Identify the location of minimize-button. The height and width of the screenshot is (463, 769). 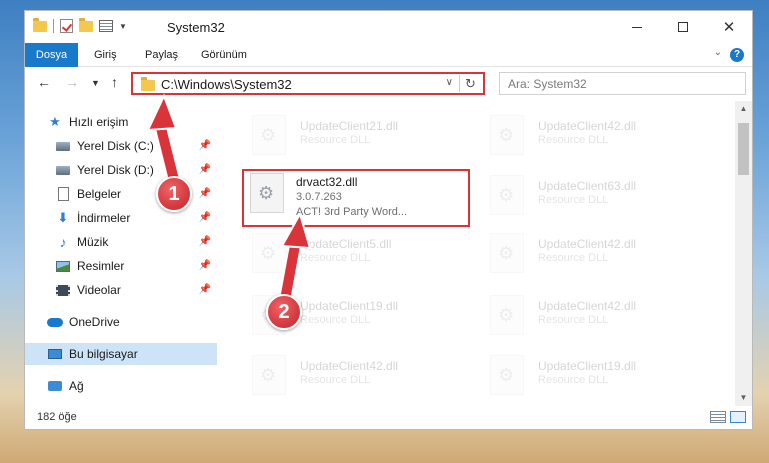
(637, 27).